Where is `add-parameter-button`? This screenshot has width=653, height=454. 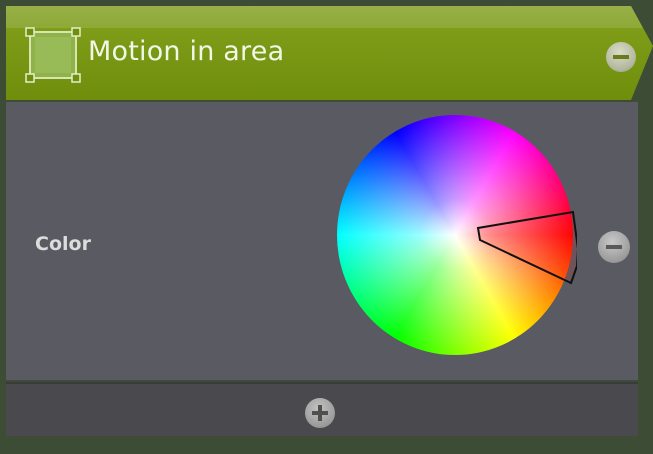 add-parameter-button is located at coordinates (320, 413).